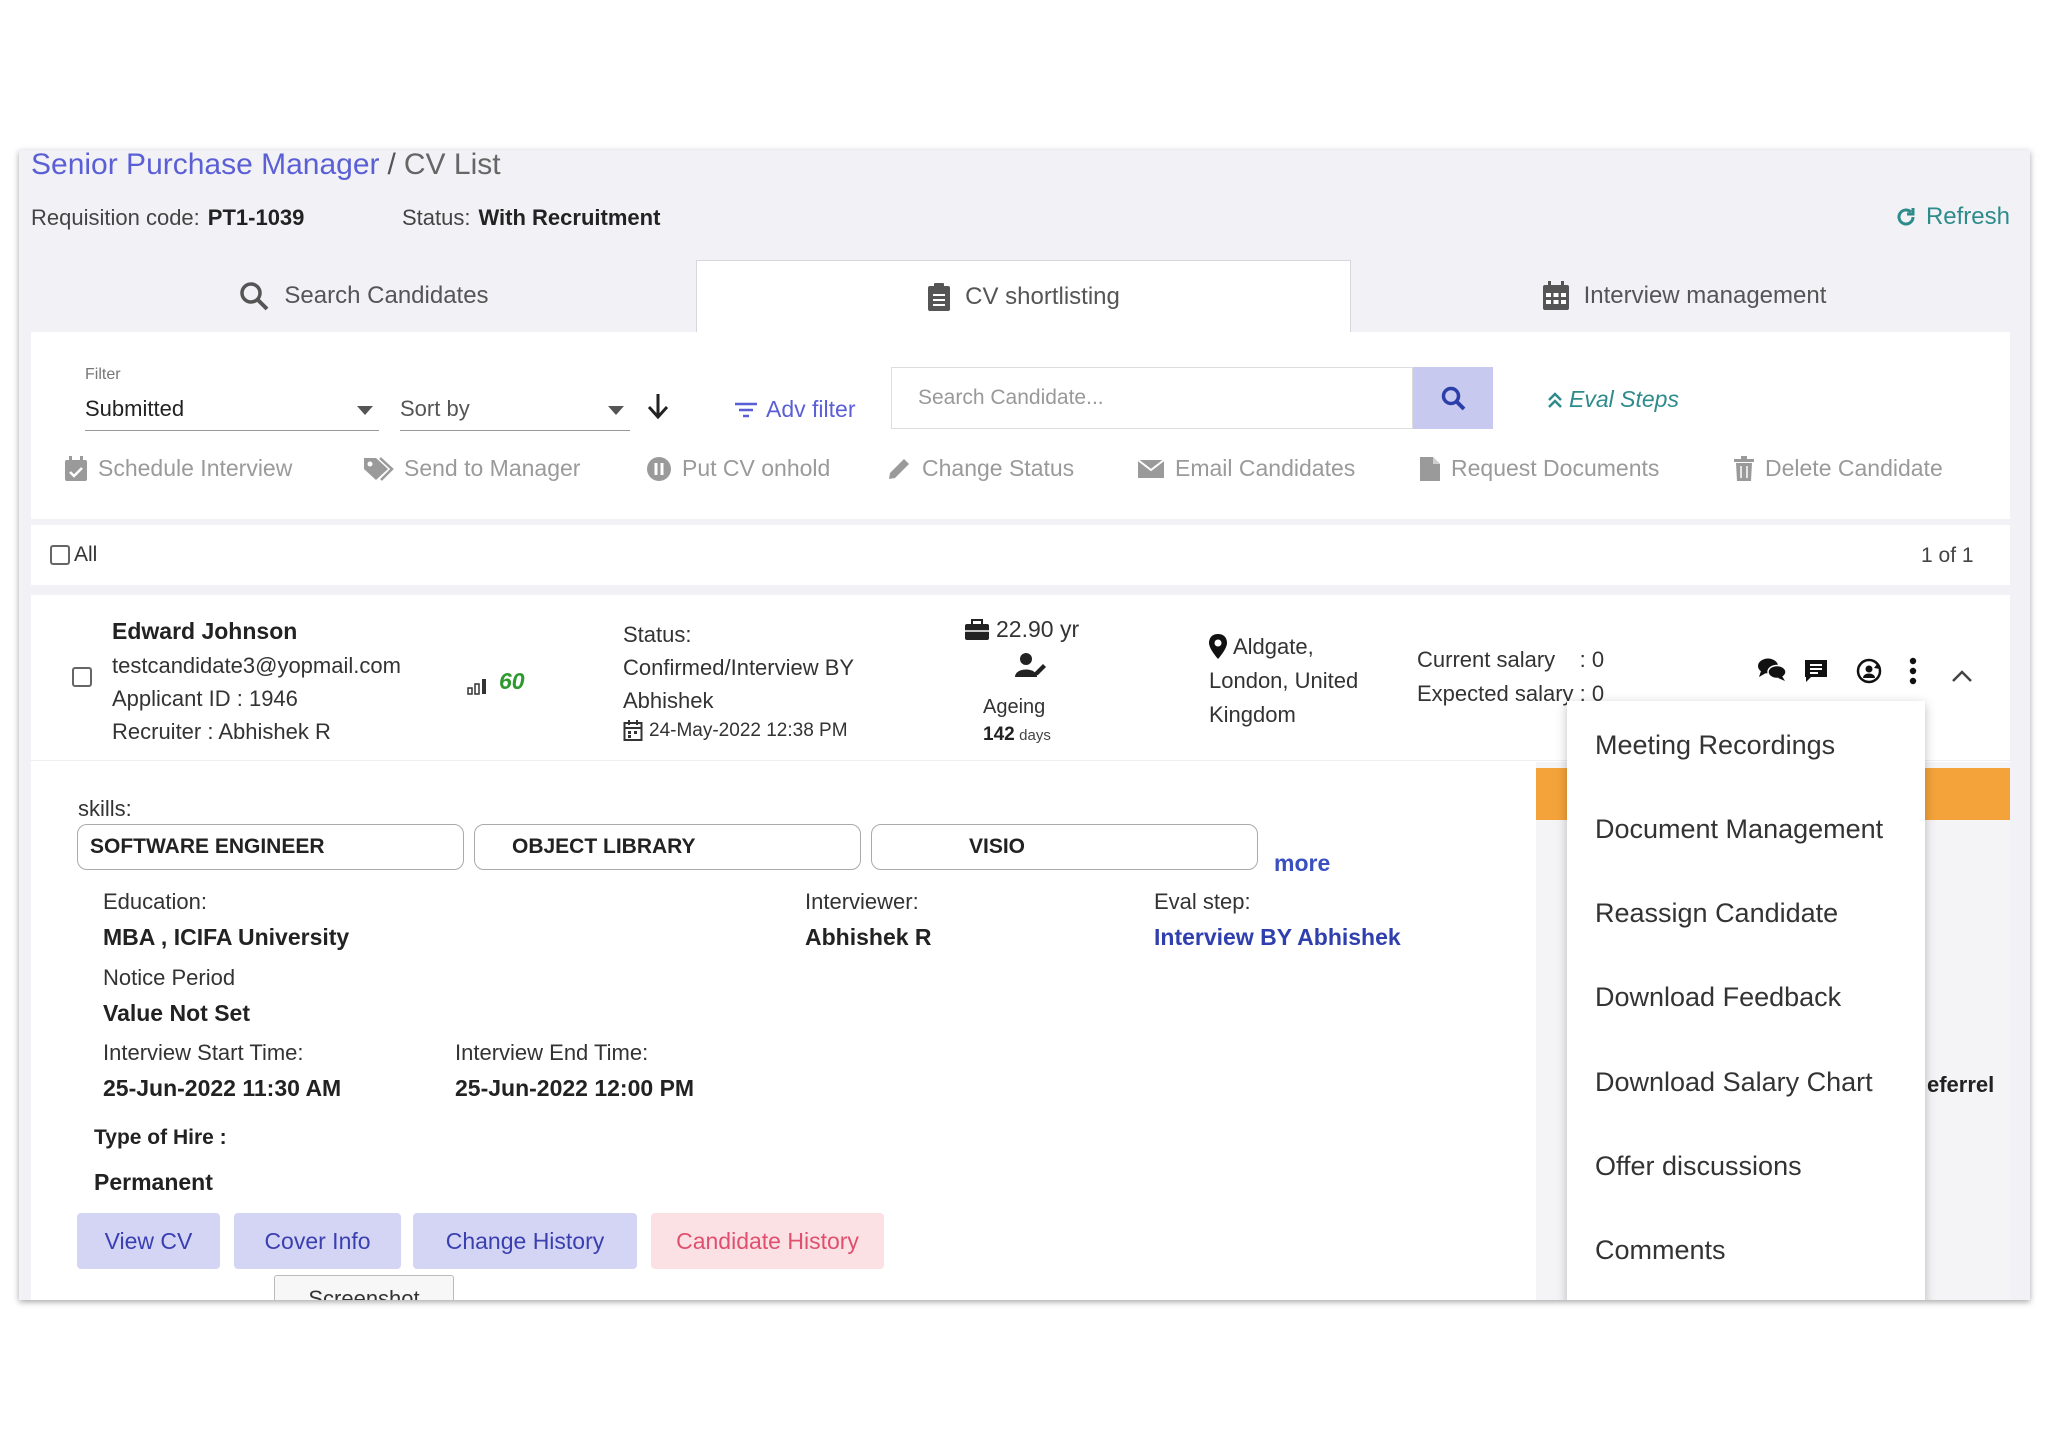 The height and width of the screenshot is (1447, 2048). Describe the element at coordinates (148, 1241) in the screenshot. I see `view-cv-button: View CV` at that location.